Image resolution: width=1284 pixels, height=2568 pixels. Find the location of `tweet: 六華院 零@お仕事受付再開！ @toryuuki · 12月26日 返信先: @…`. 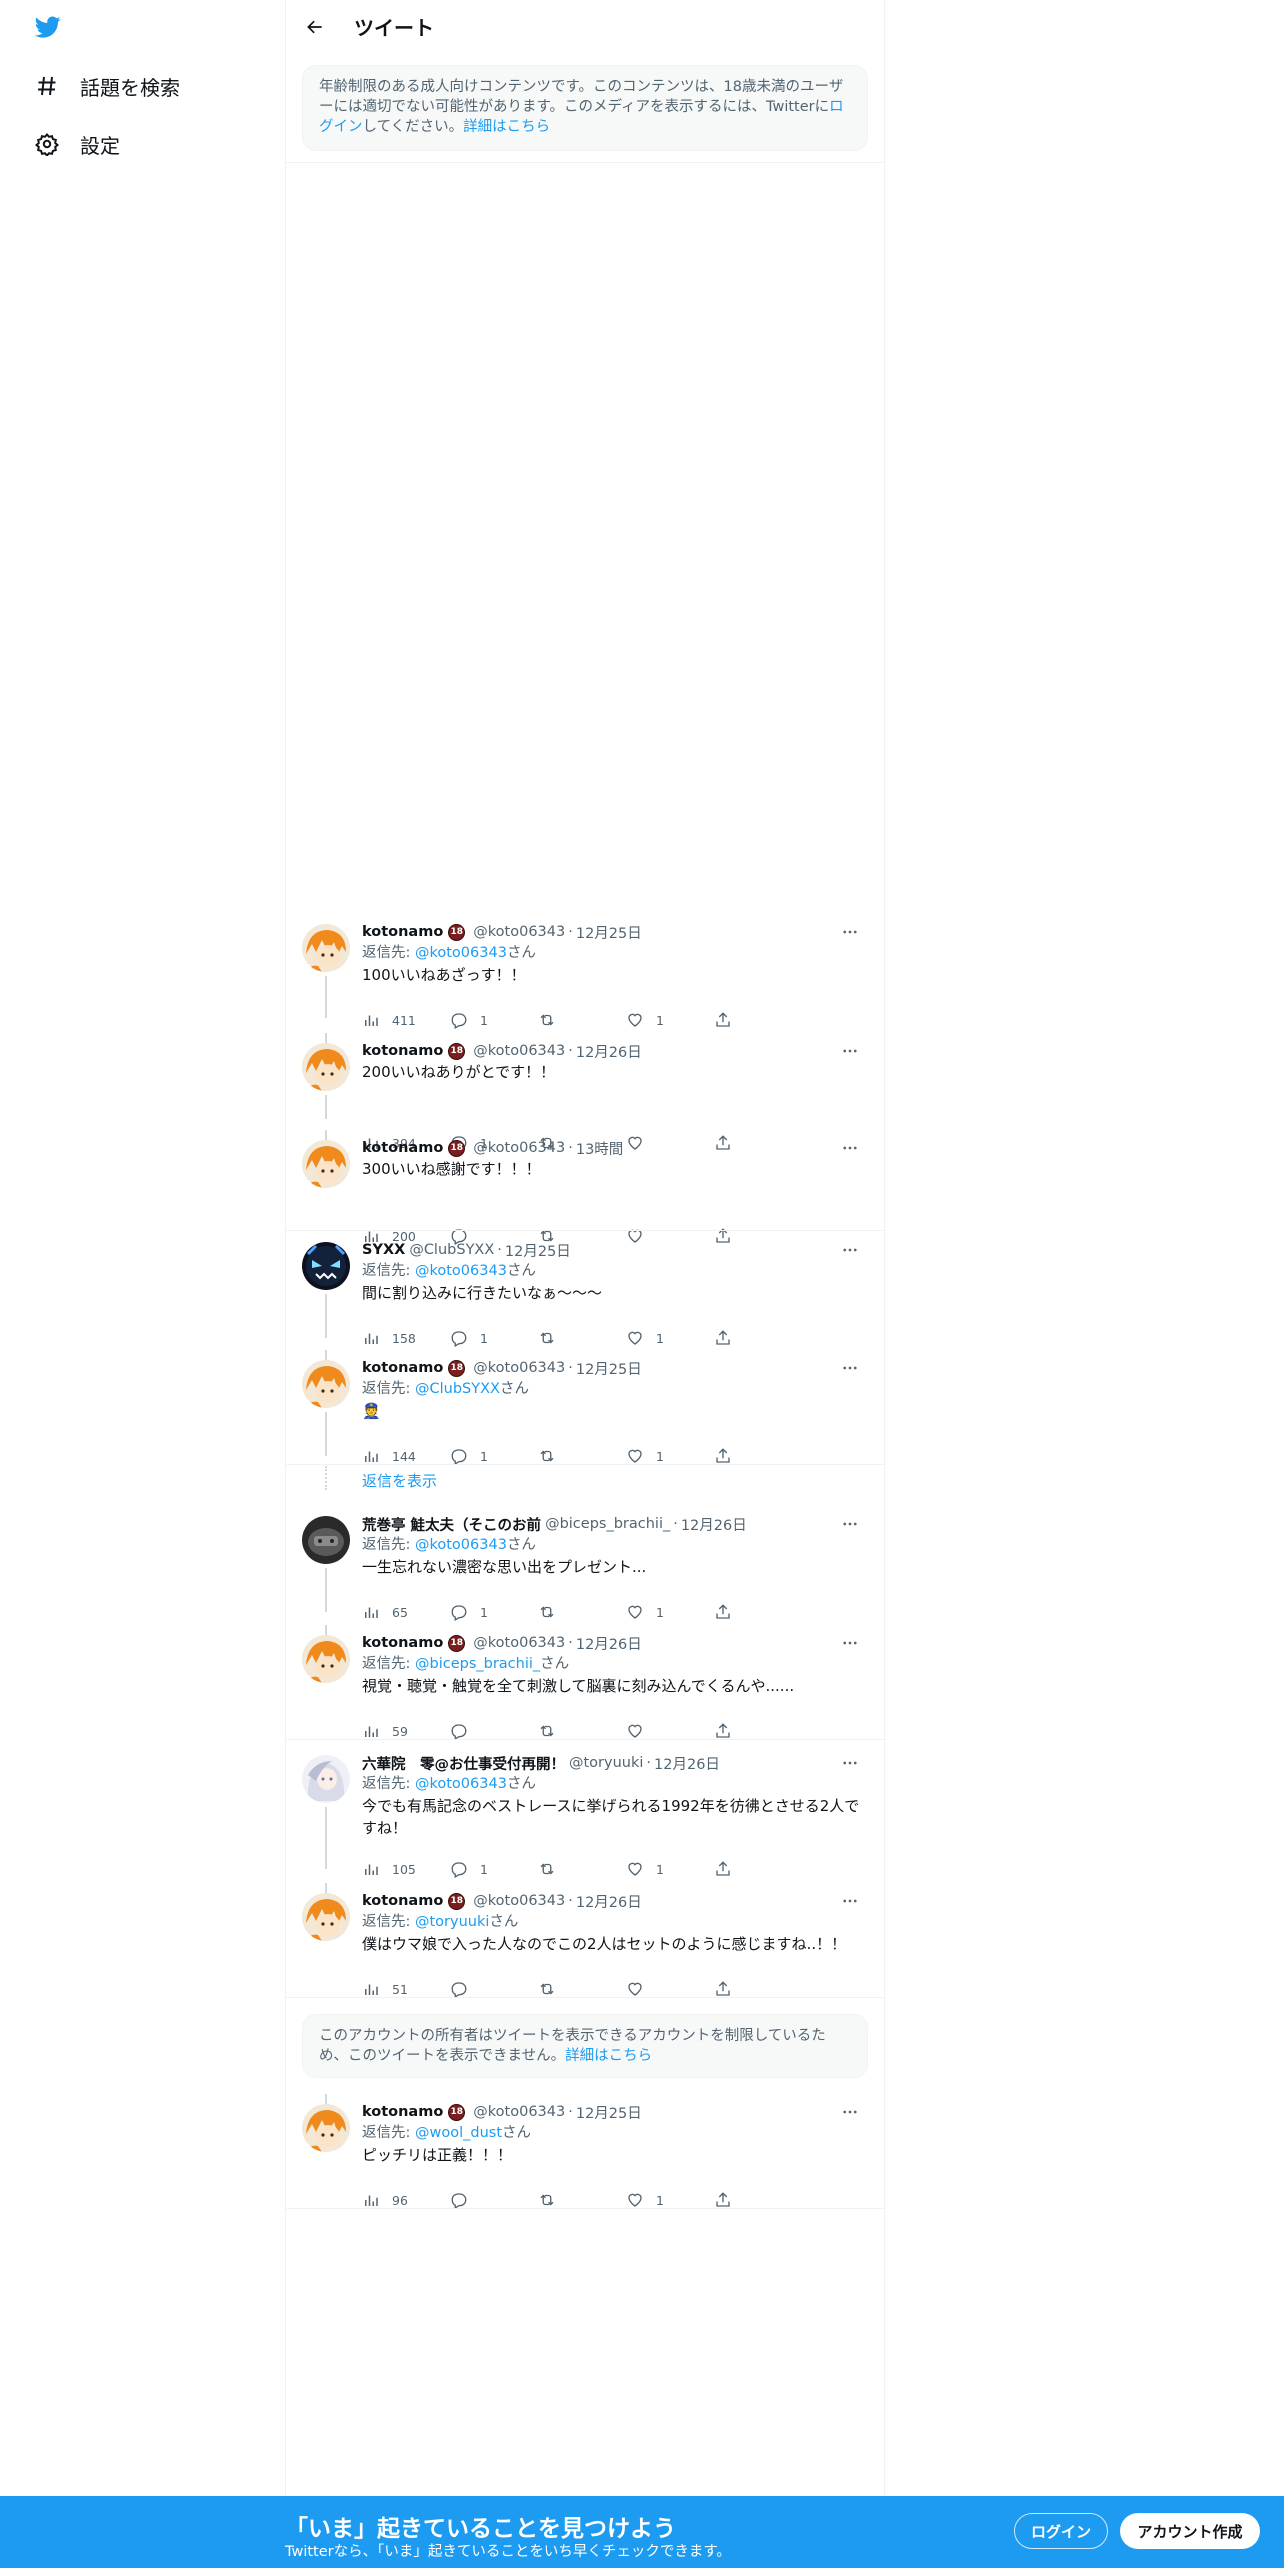

tweet: 六華院 零@お仕事受付再開！ @toryuuki · 12月26日 返信先: @… is located at coordinates (585, 1811).